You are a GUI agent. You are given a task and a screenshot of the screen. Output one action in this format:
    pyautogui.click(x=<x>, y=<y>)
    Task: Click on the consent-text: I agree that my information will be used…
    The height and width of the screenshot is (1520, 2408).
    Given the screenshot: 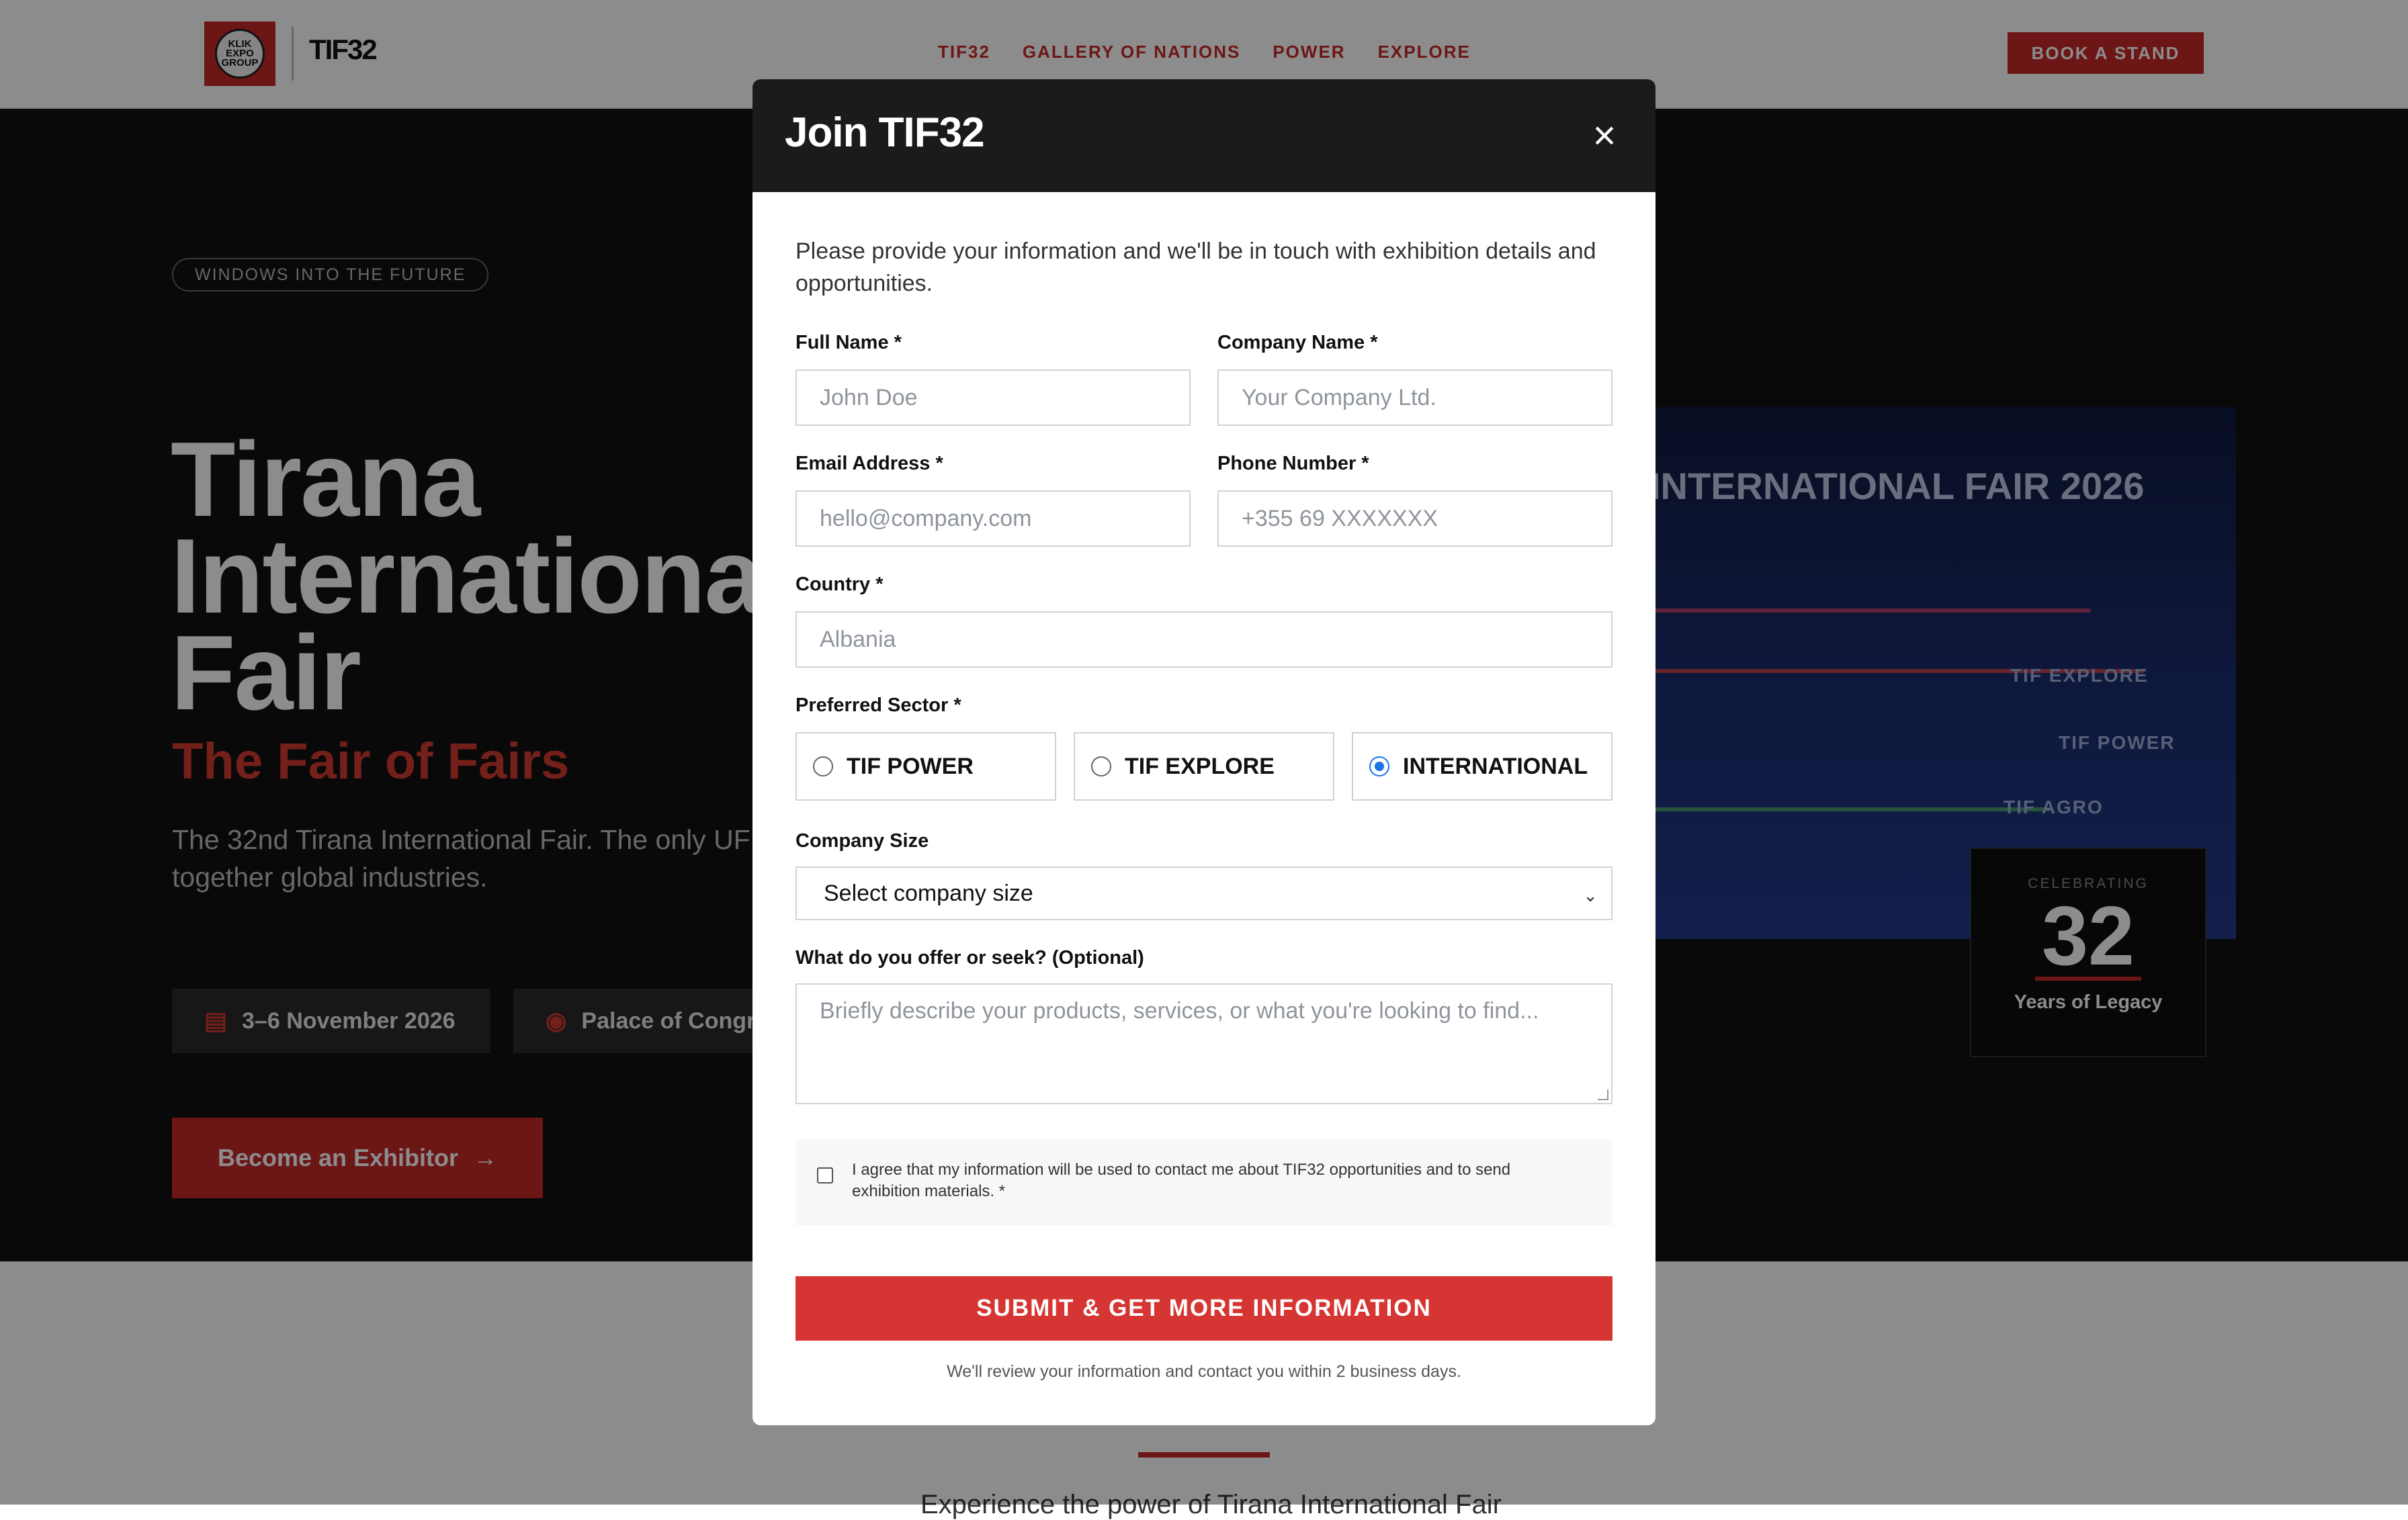 What is the action you would take?
    pyautogui.click(x=1181, y=1180)
    